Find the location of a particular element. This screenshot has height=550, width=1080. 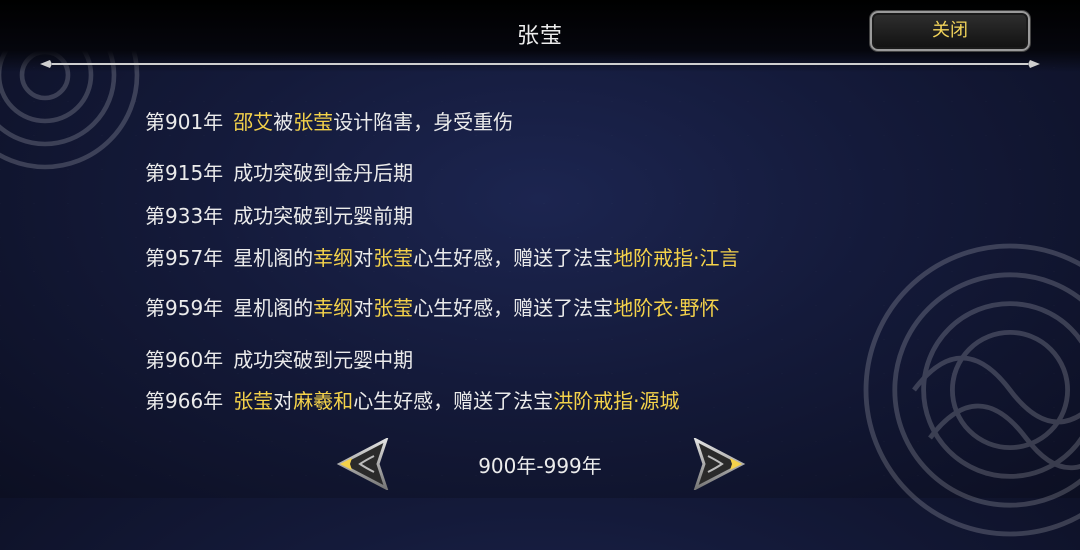

highlighted-name: 麻羲和 is located at coordinates (323, 401).